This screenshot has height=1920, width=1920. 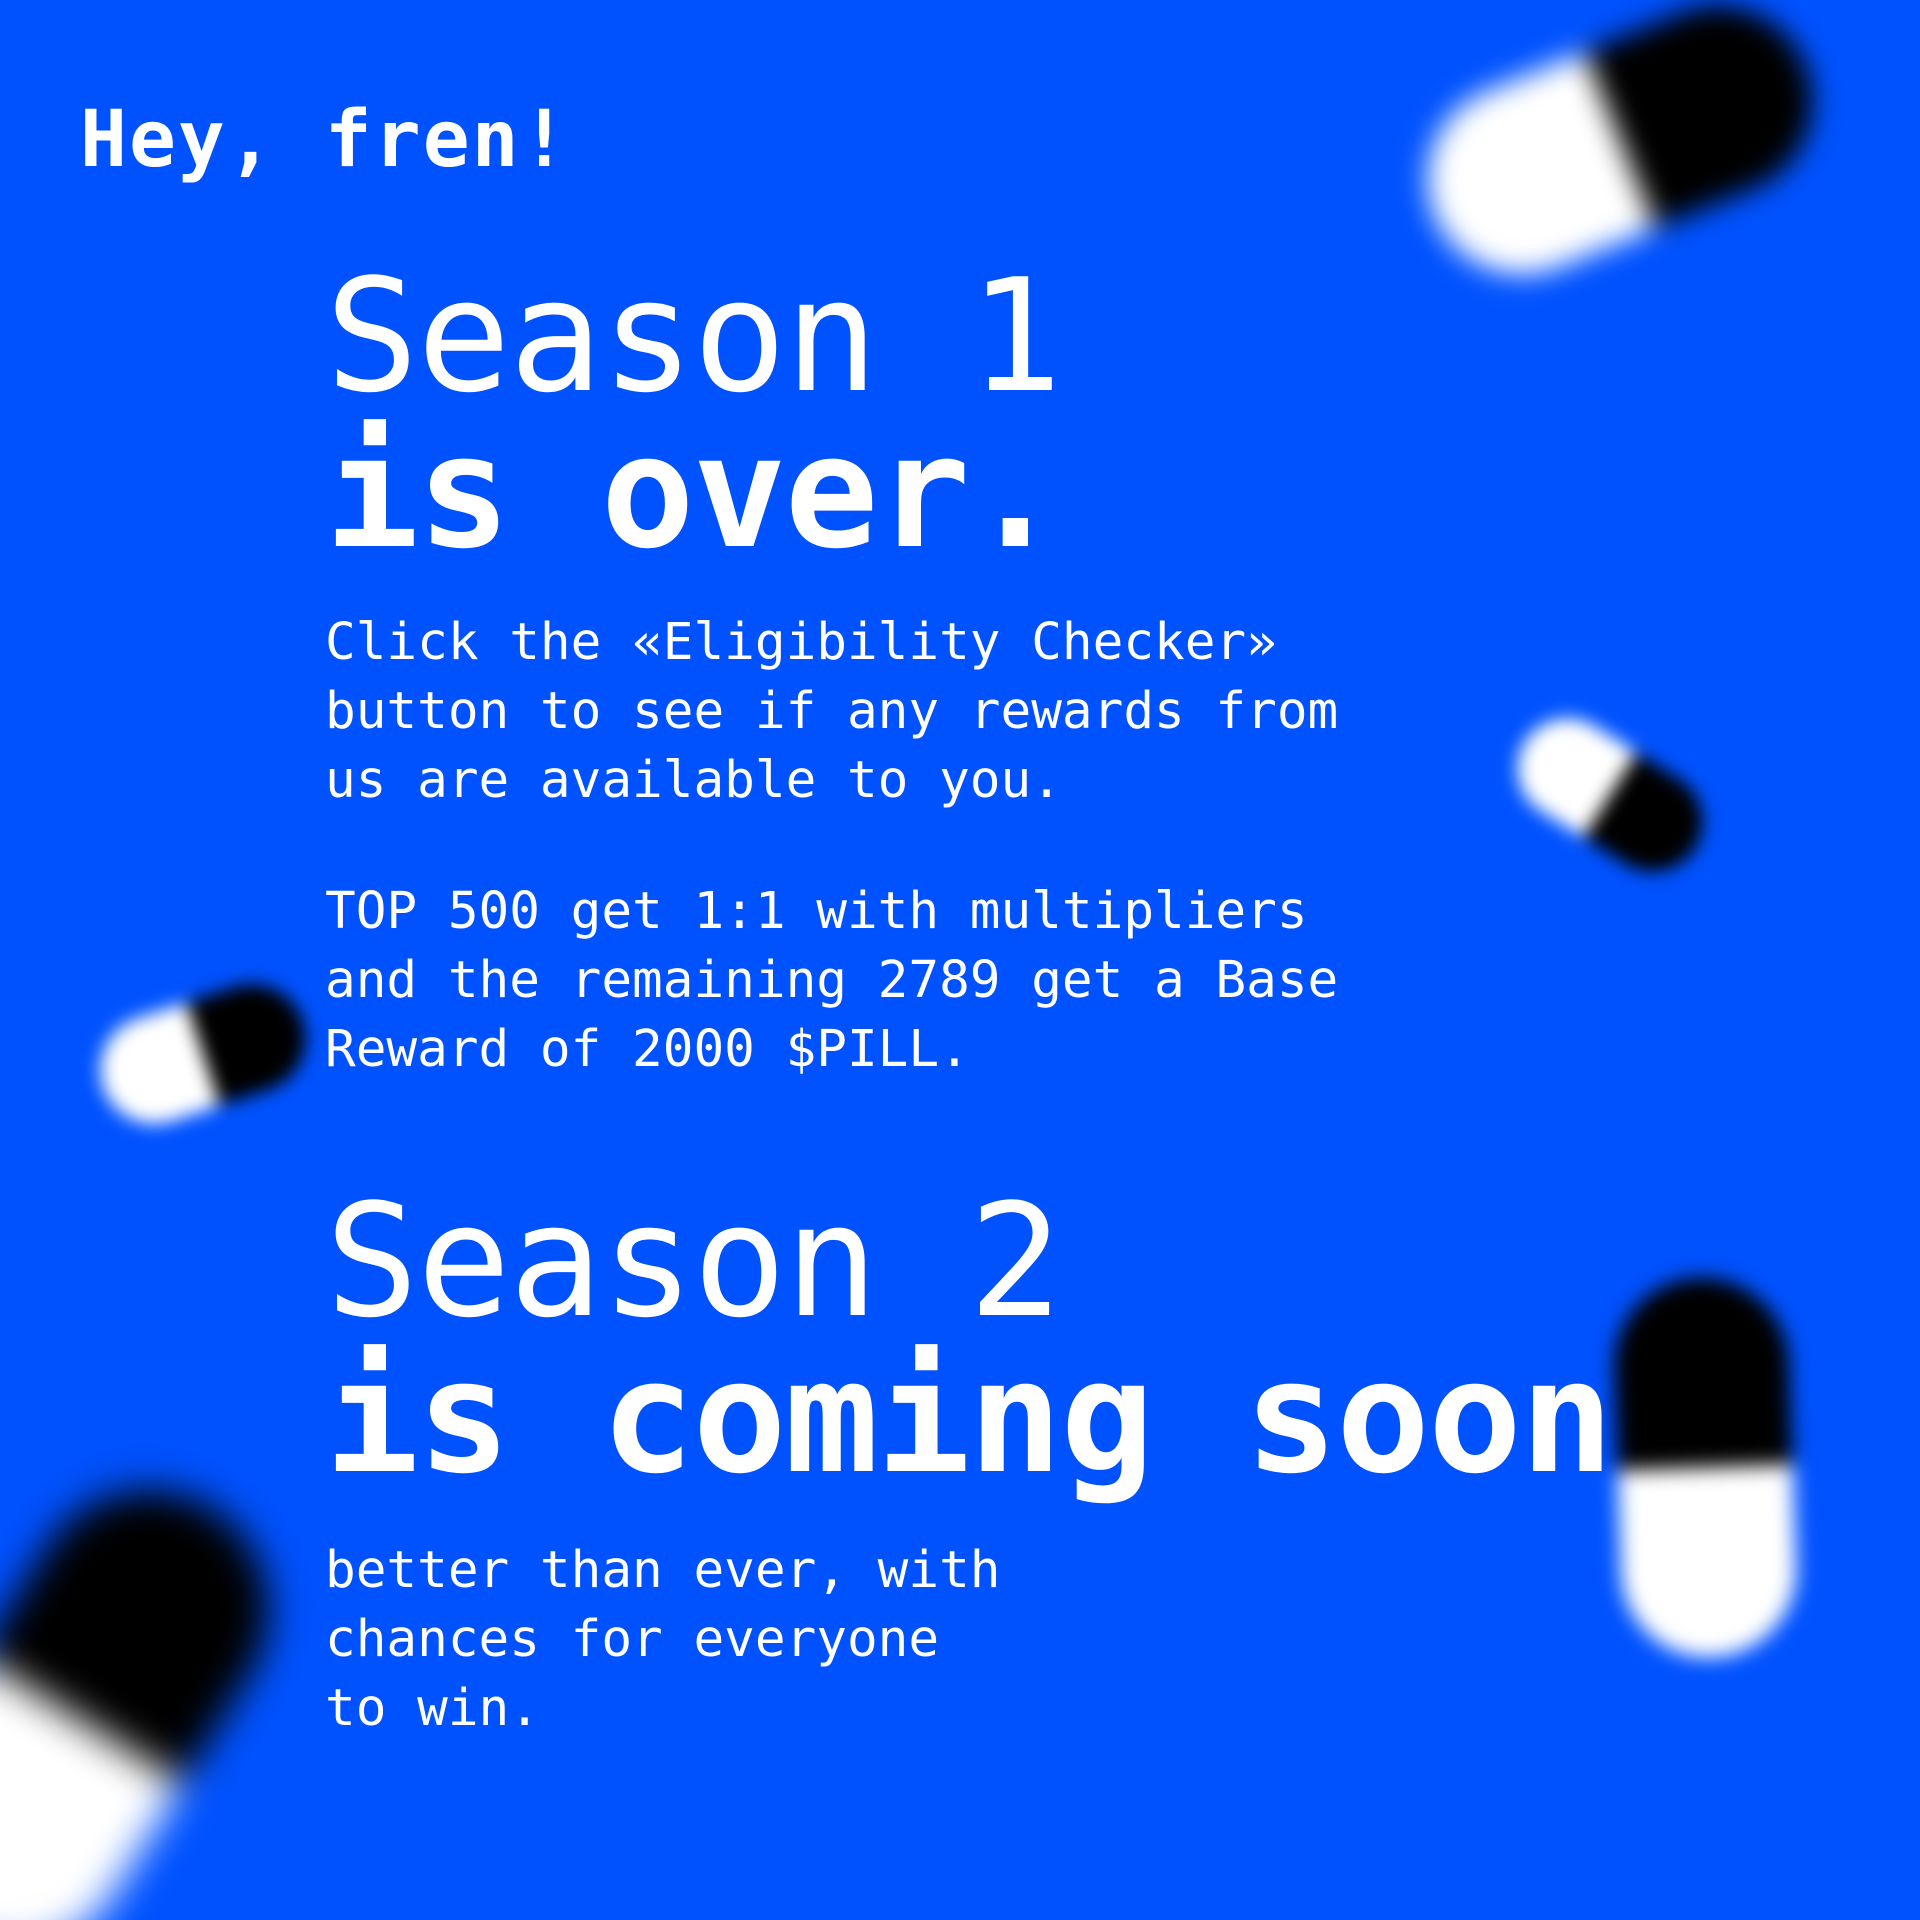 I want to click on season2-status: is coming soon, so click(x=969, y=1417).